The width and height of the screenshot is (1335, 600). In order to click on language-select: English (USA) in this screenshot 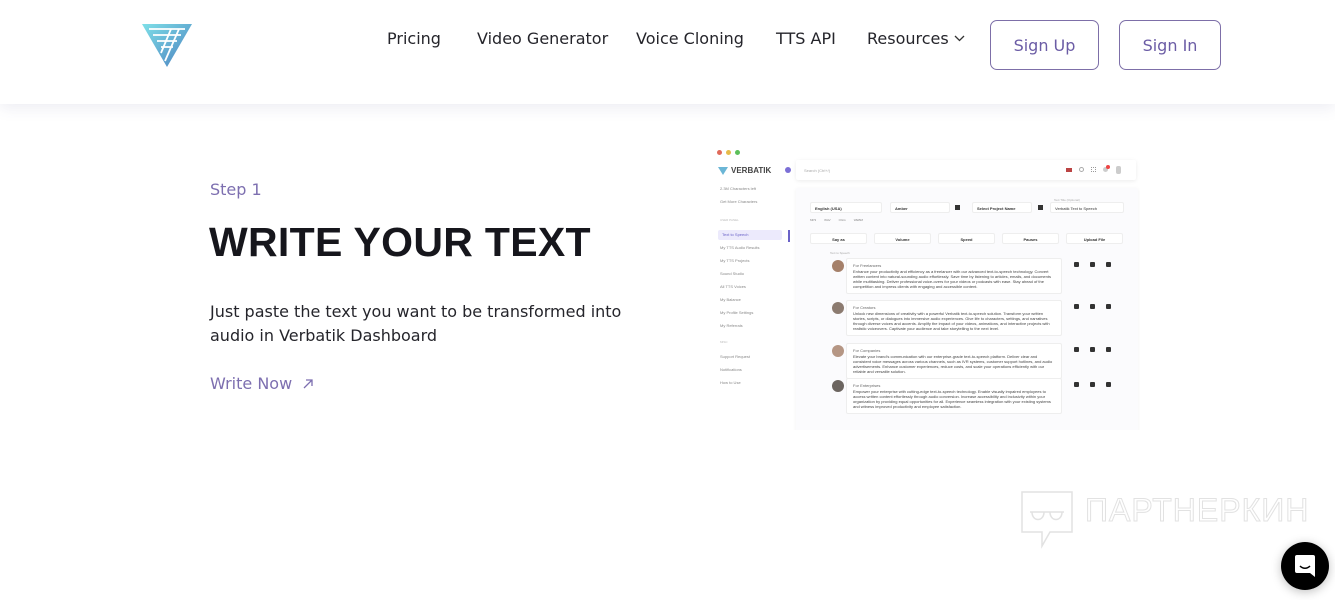, I will do `click(846, 207)`.